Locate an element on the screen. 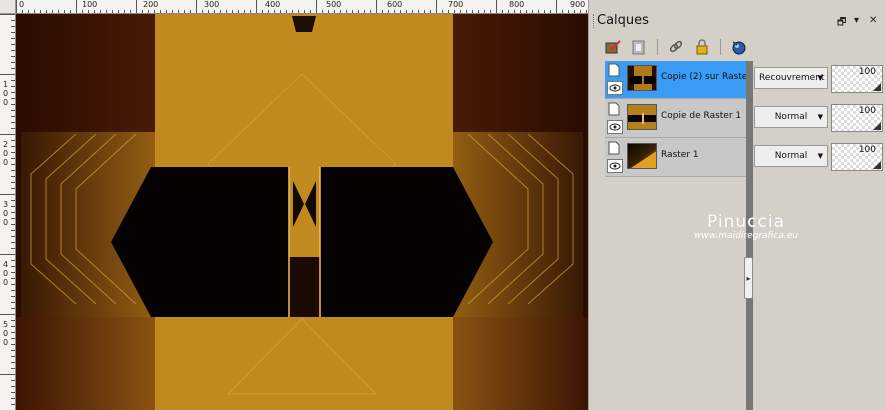 This screenshot has height=410, width=885. ruler-label: 100 is located at coordinates (90, 4).